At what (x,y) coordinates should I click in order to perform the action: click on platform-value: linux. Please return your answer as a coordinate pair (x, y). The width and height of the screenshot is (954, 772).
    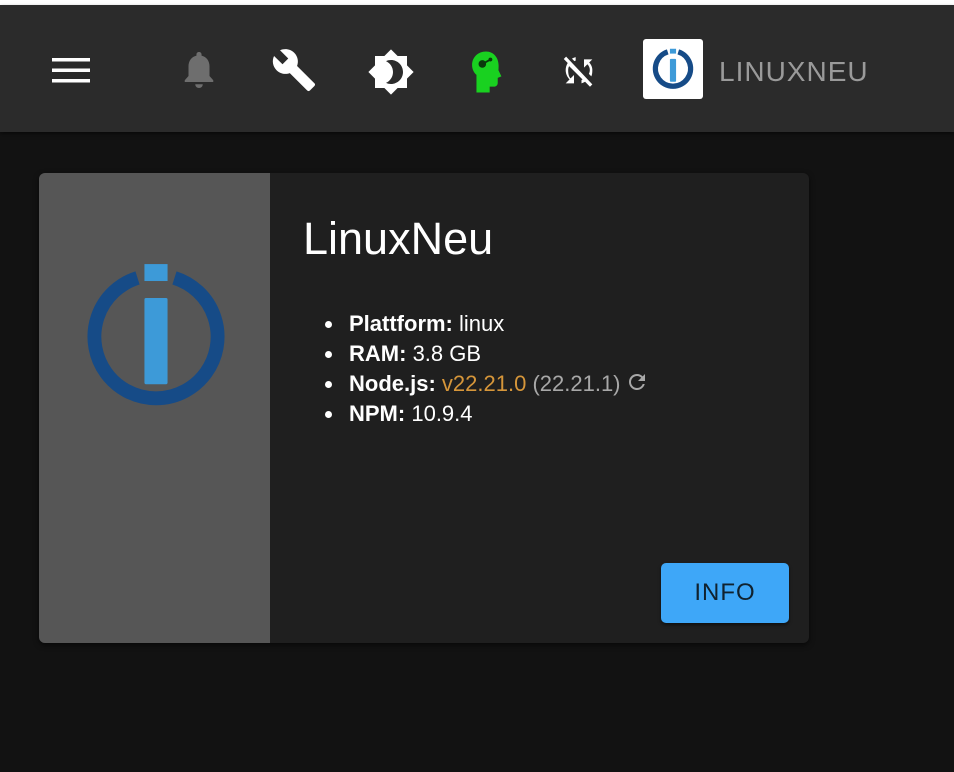
    Looking at the image, I should click on (482, 323).